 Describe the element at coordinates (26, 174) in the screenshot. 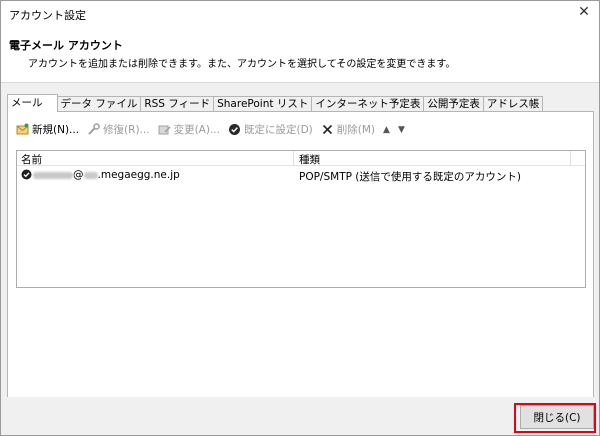

I see `default-account-check-icon` at that location.